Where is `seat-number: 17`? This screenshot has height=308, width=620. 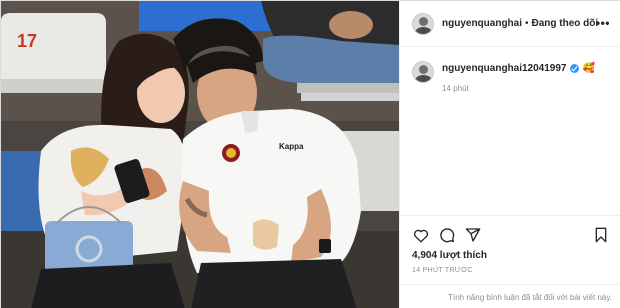
seat-number: 17 is located at coordinates (27, 41).